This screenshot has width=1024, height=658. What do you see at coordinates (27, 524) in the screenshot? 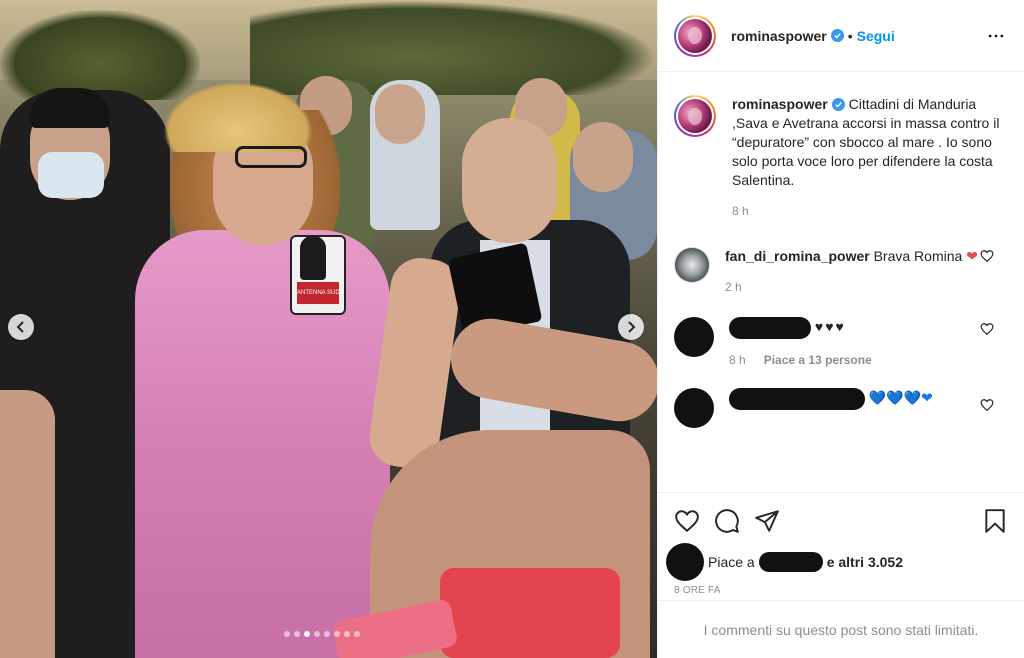
I see `photo-left-face` at bounding box center [27, 524].